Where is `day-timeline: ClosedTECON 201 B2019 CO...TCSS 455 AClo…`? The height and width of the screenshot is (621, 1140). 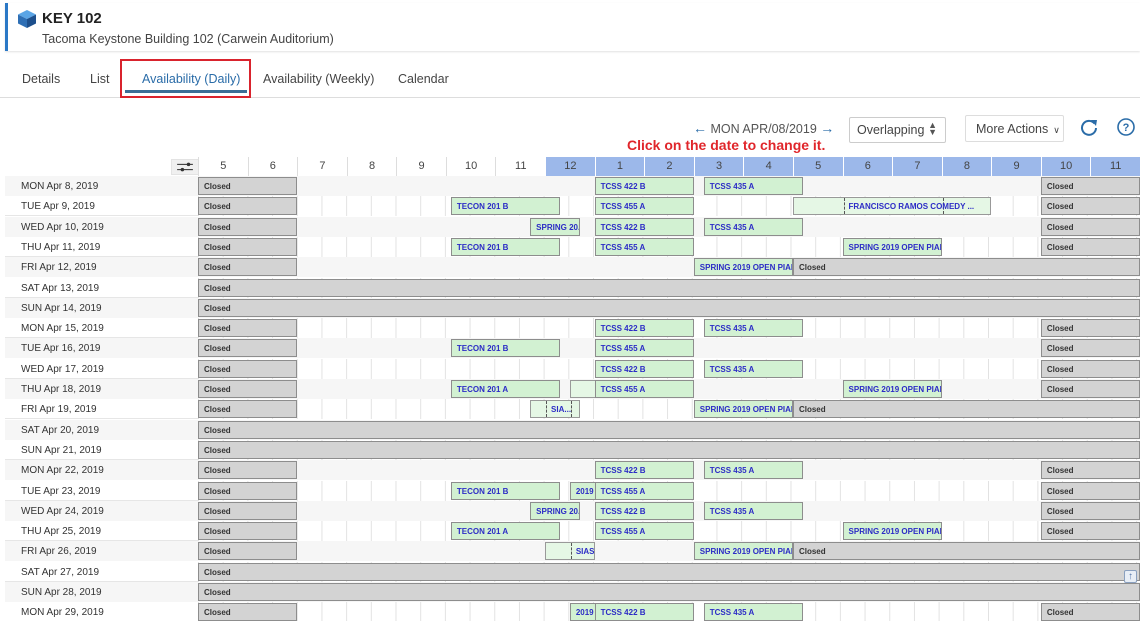
day-timeline: ClosedTECON 201 B2019 CO...TCSS 455 AClo… is located at coordinates (669, 490).